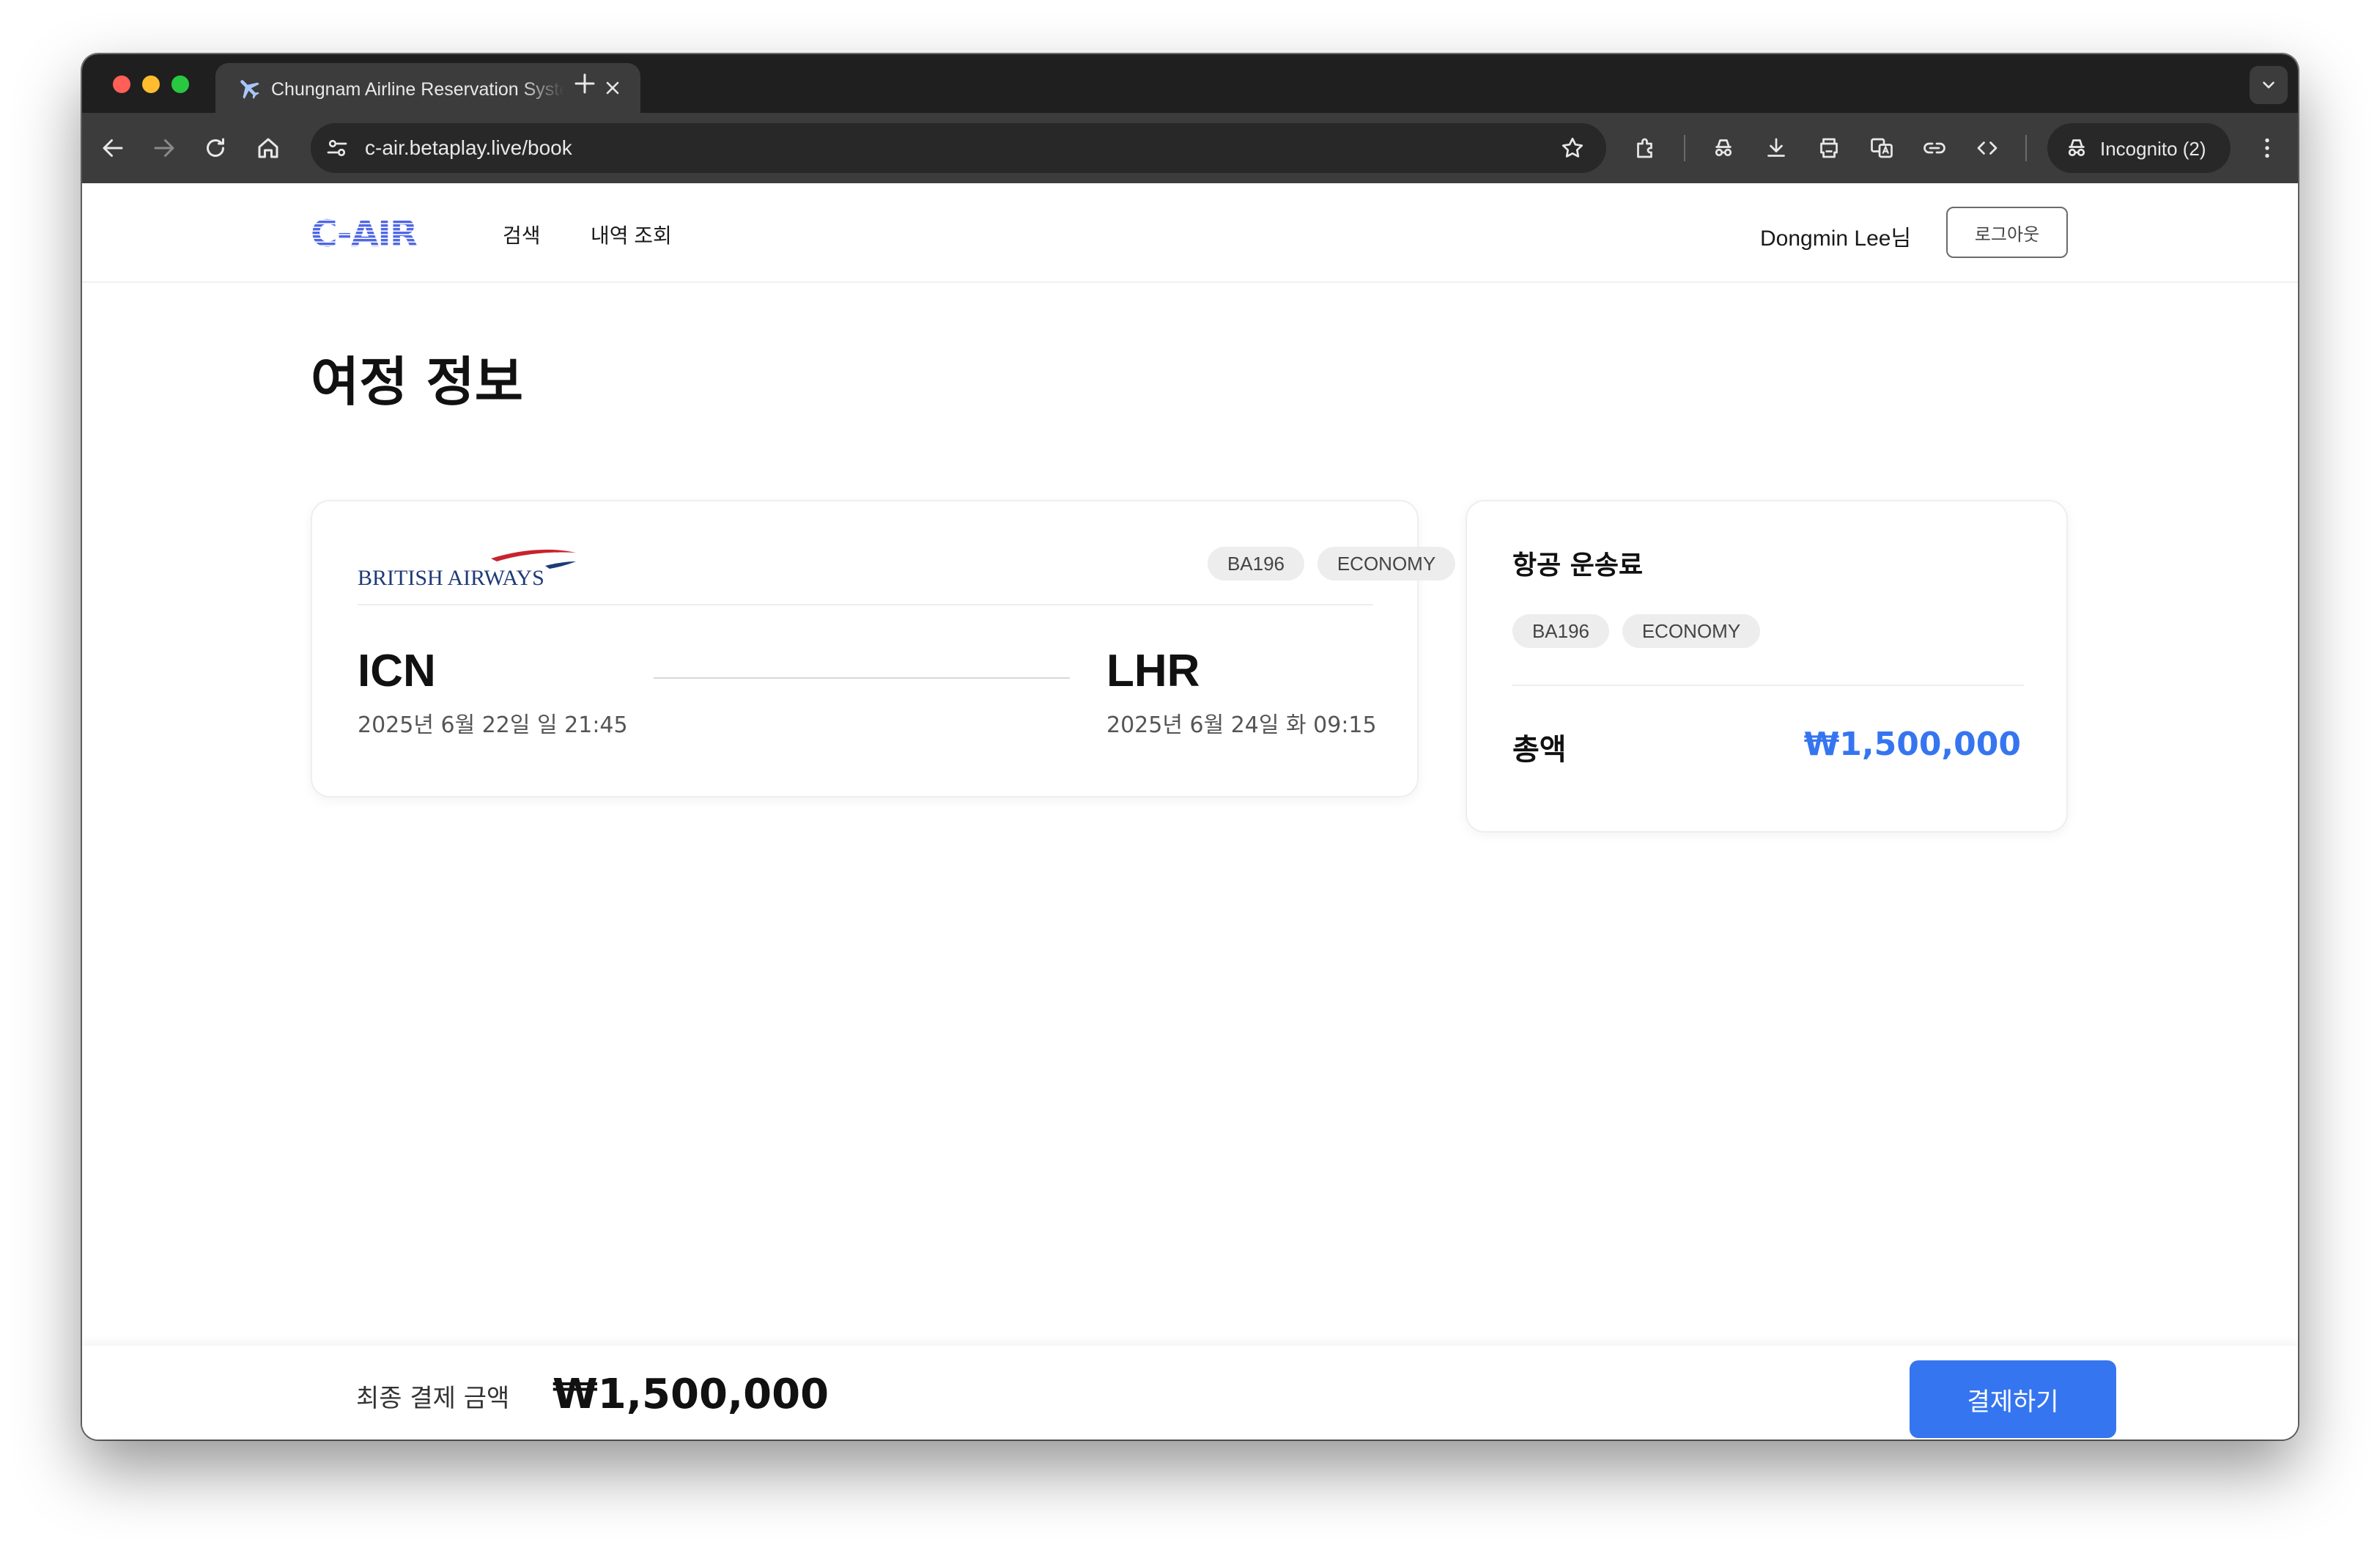  What do you see at coordinates (958, 148) in the screenshot?
I see `address-bar: c-air.betaplay.live/book` at bounding box center [958, 148].